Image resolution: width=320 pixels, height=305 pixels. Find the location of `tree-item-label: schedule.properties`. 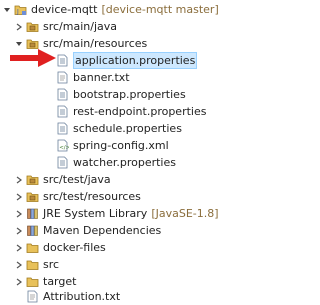

tree-item-label: schedule.properties is located at coordinates (127, 128).